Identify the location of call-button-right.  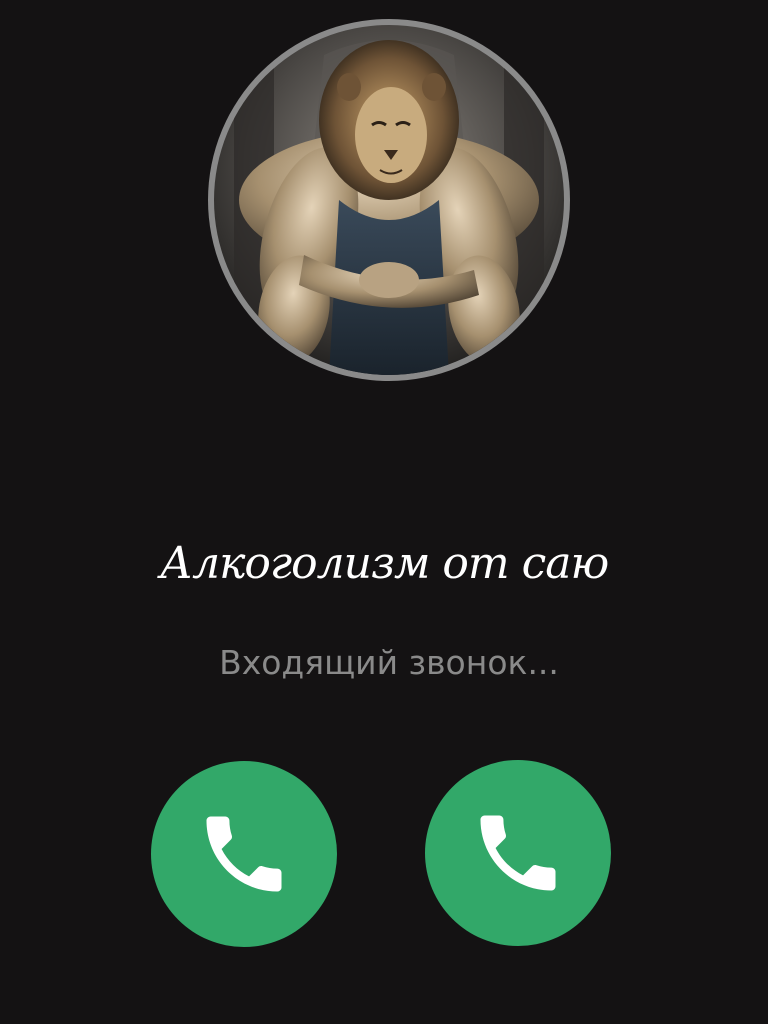
(518, 853).